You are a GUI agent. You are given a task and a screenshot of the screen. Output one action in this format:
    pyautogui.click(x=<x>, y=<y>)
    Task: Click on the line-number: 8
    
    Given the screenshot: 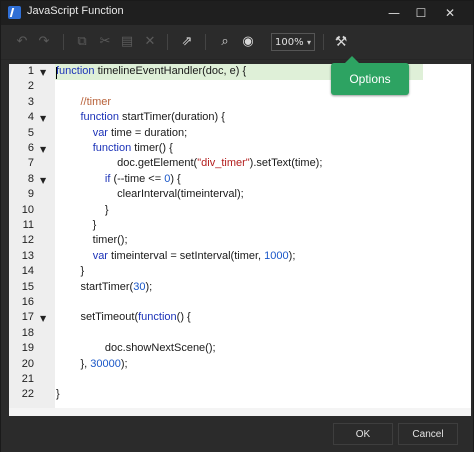 What is the action you would take?
    pyautogui.click(x=30, y=178)
    